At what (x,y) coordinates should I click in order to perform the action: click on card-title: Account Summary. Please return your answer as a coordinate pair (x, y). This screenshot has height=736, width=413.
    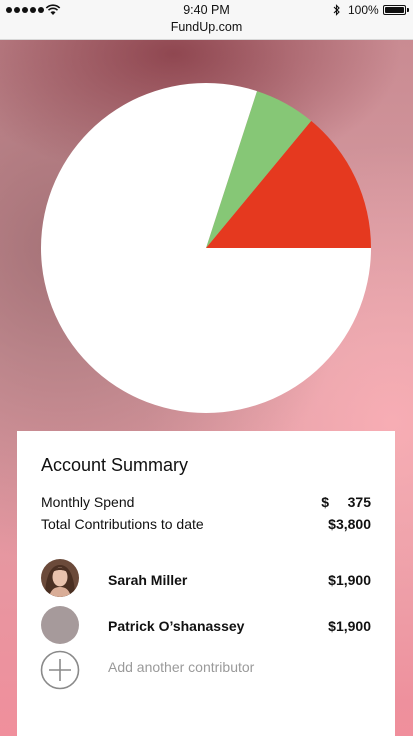
    Looking at the image, I should click on (115, 465).